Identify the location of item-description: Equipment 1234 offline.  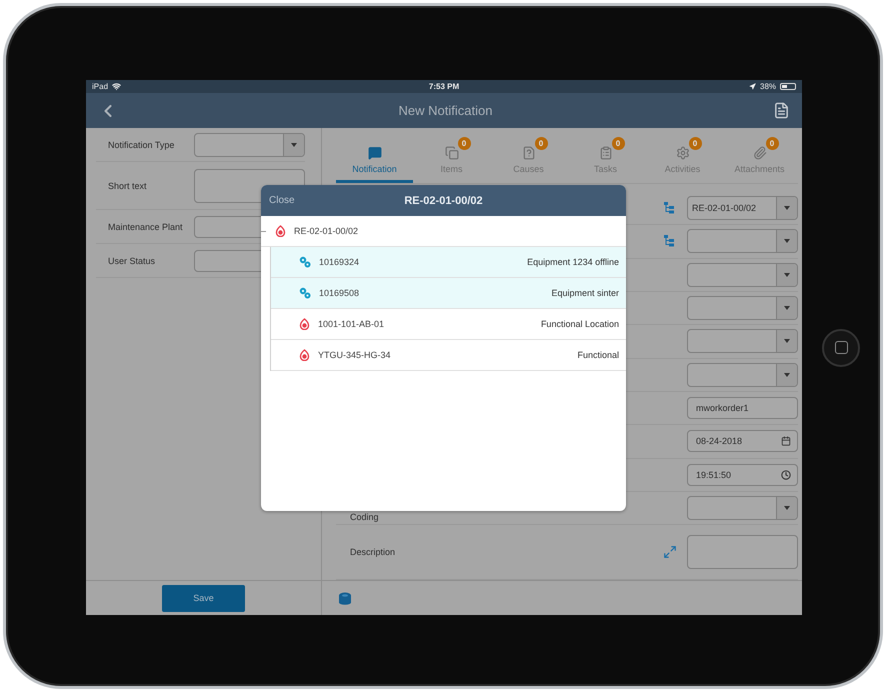
(573, 262).